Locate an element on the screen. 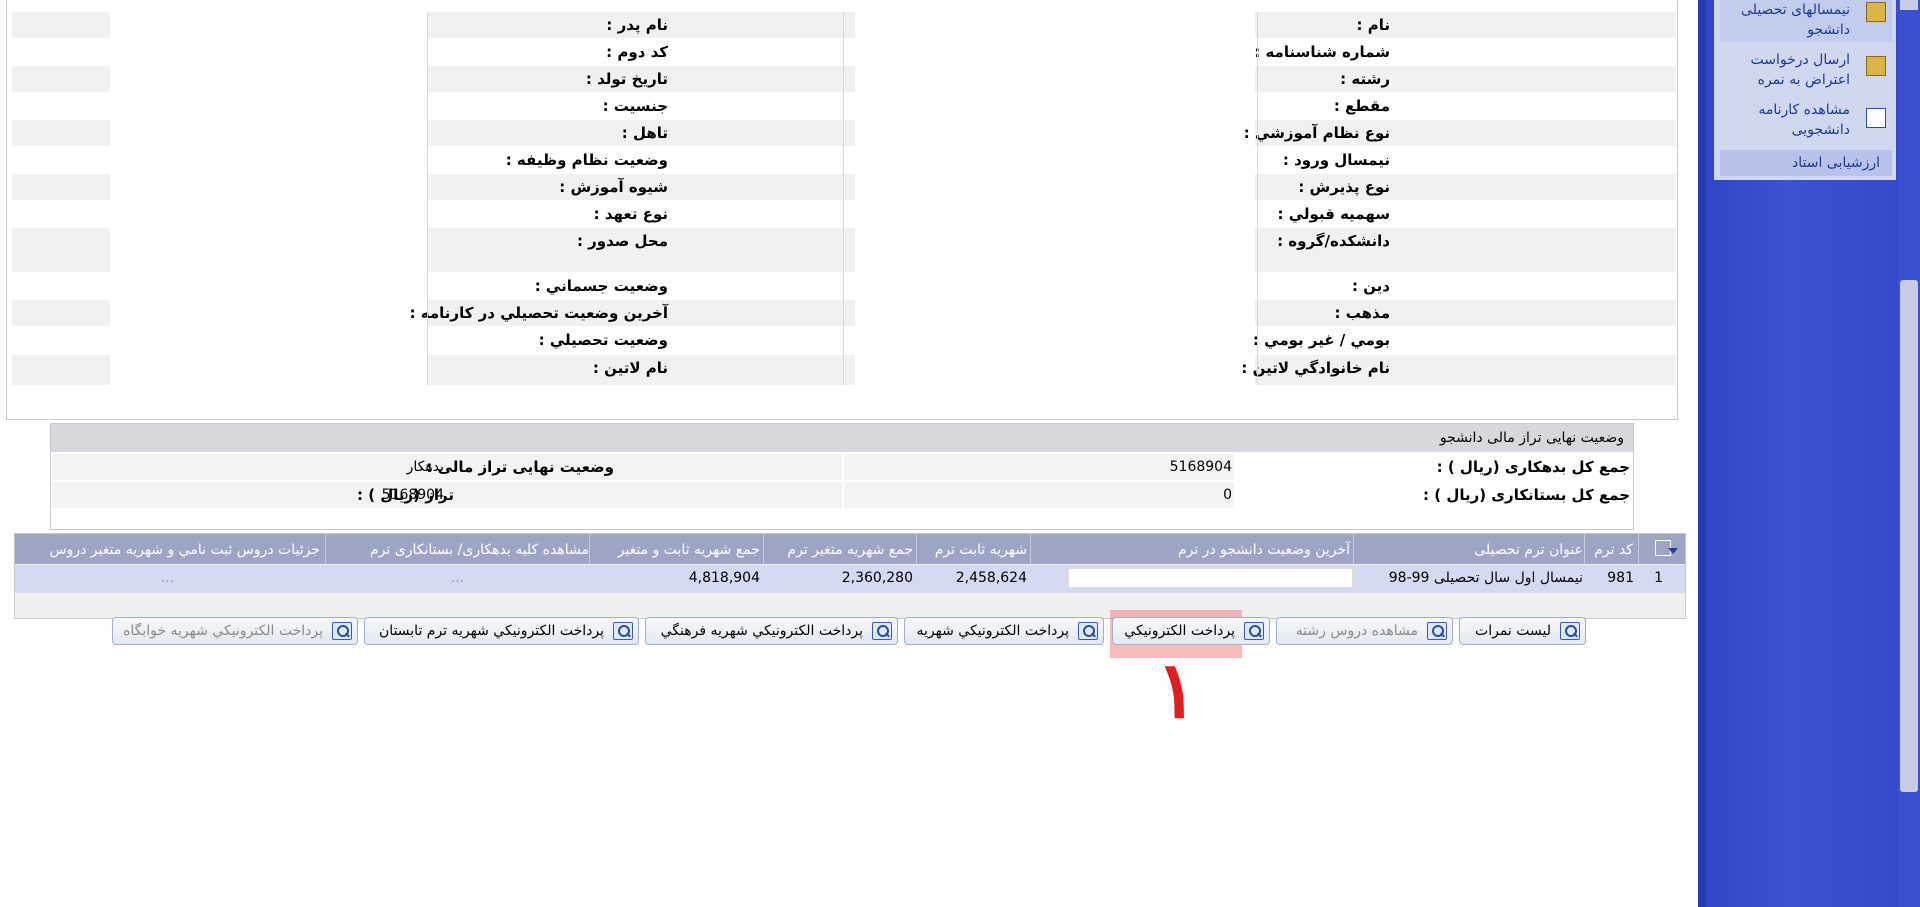 The width and height of the screenshot is (1920, 907). grades-list-button: ليست نمرات is located at coordinates (1522, 631).